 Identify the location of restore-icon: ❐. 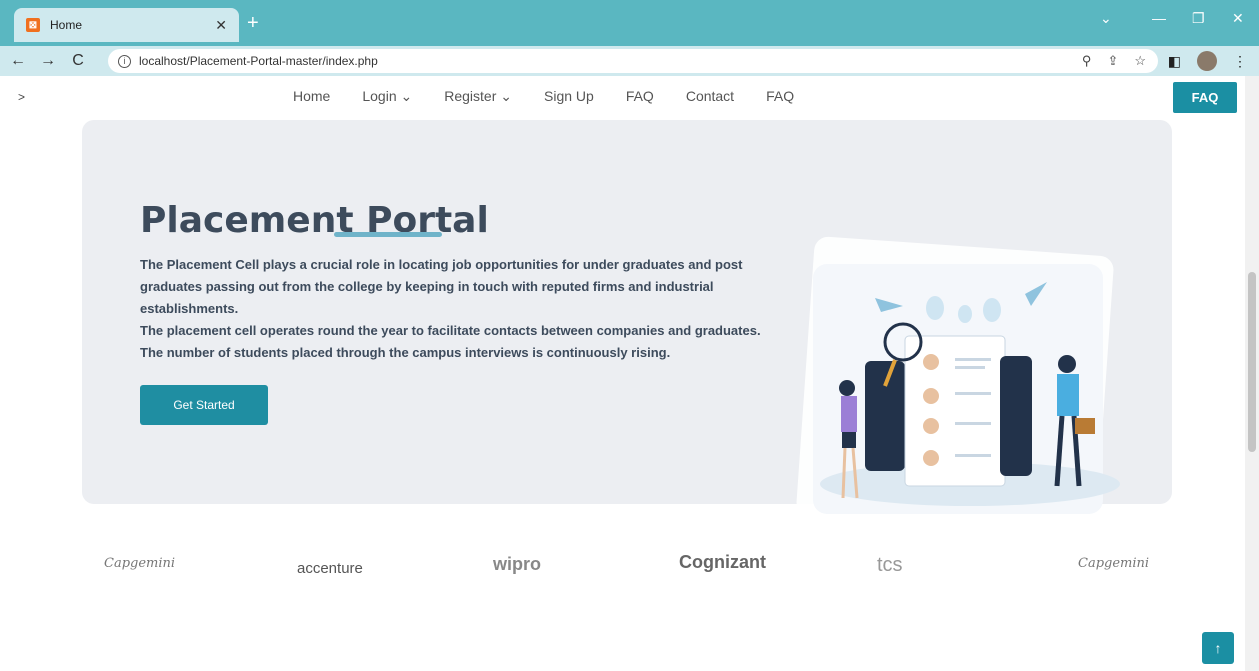
(1198, 18).